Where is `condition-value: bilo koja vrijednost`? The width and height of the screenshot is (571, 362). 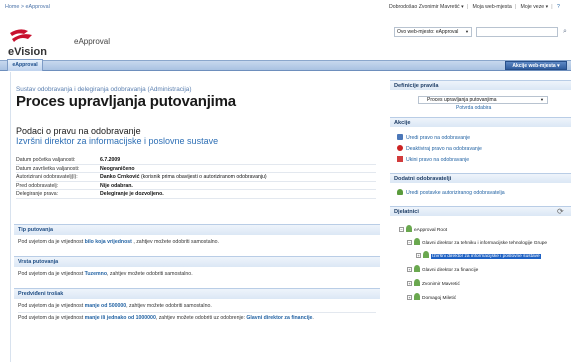 condition-value: bilo koja vrijednost is located at coordinates (108, 242).